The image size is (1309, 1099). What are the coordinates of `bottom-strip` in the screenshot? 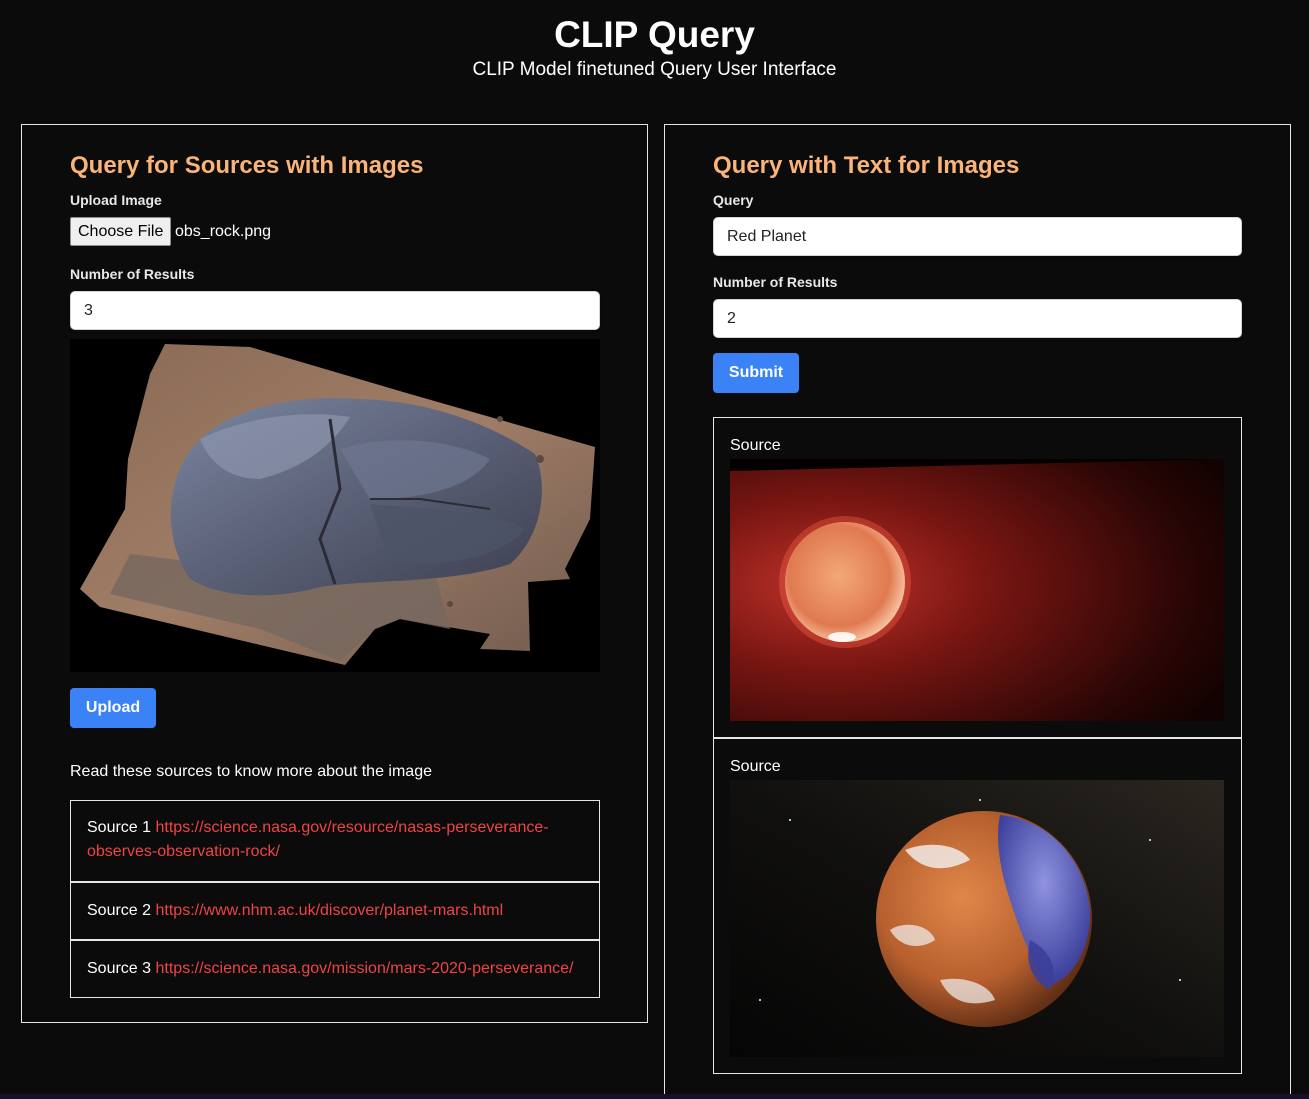 It's located at (654, 1096).